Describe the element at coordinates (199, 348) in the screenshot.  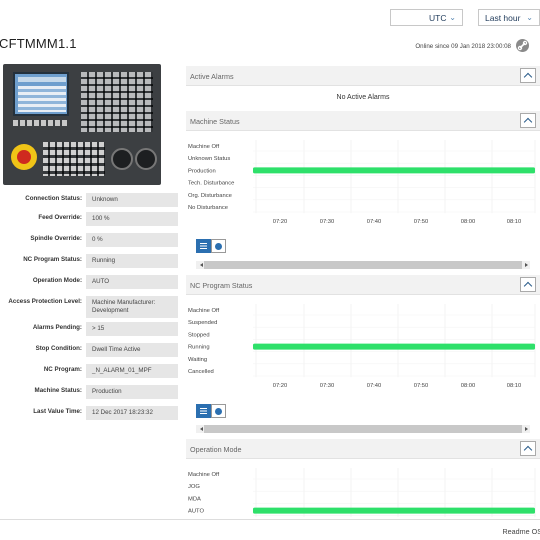
I see `category-label: Running` at that location.